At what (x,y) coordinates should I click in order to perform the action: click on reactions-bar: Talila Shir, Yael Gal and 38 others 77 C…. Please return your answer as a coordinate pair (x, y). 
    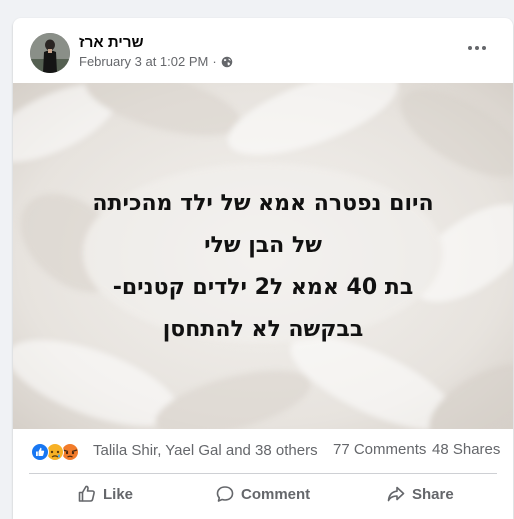
    Looking at the image, I should click on (263, 451).